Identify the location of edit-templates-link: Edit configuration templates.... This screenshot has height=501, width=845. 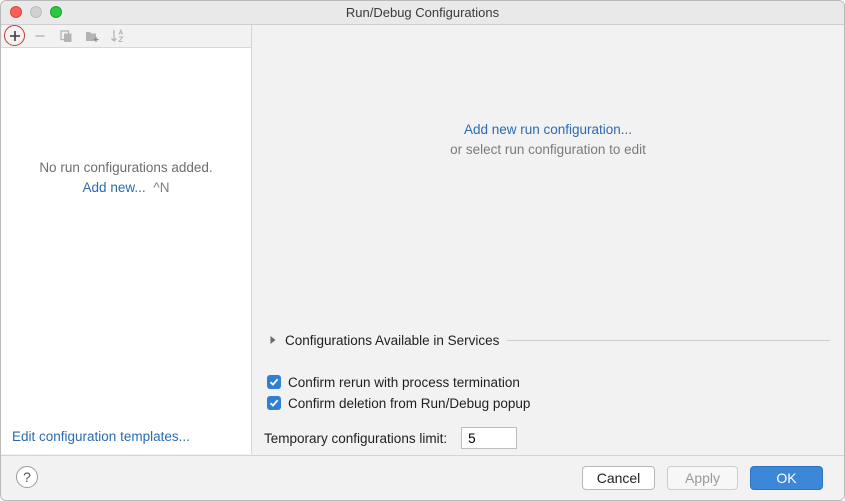
(101, 436).